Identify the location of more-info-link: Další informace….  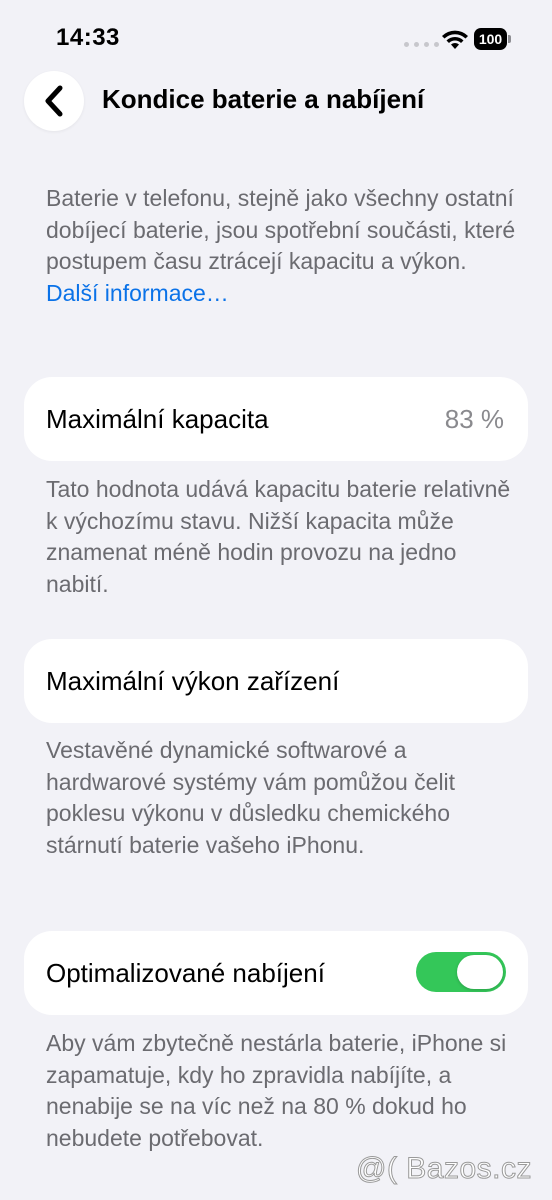
(137, 293).